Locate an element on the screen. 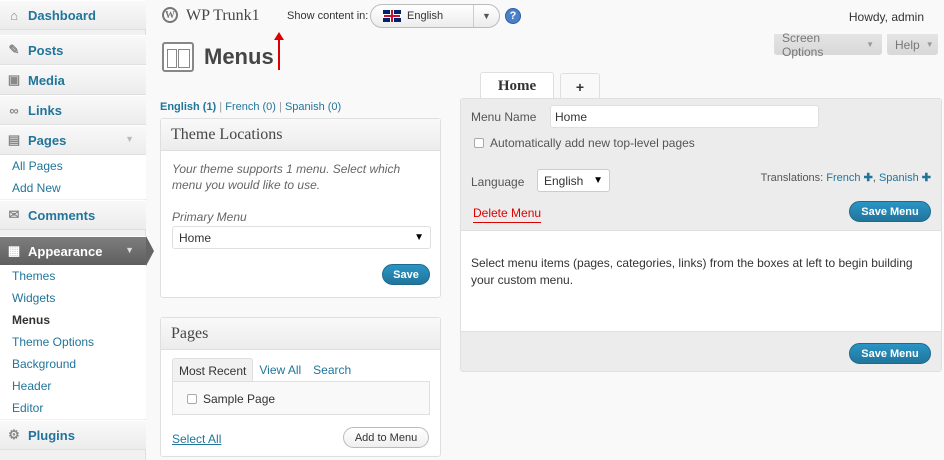 The width and height of the screenshot is (944, 460). submenu-header: Header is located at coordinates (73, 386).